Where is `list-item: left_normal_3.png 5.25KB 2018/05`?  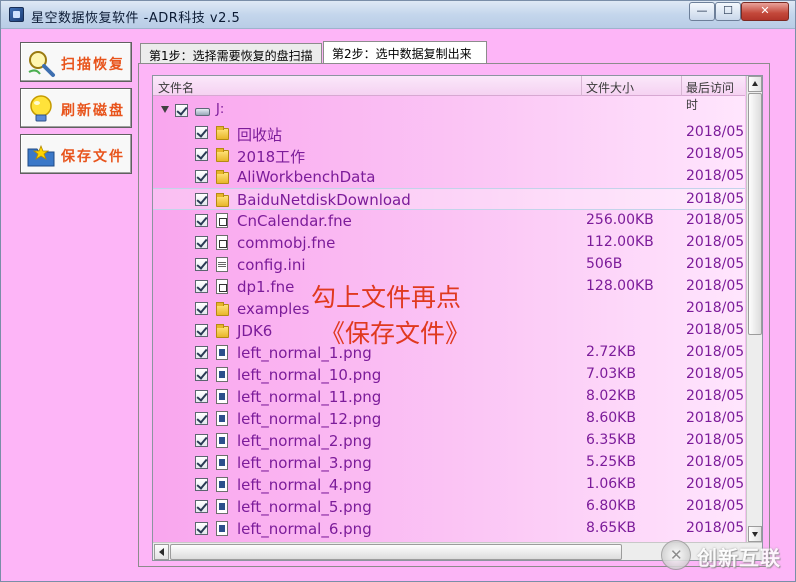
list-item: left_normal_3.png 5.25KB 2018/05 is located at coordinates (449, 463).